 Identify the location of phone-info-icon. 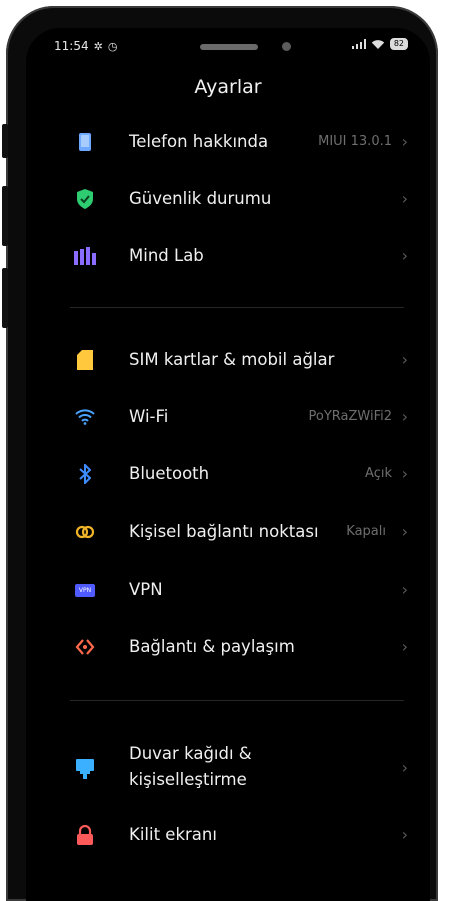
(85, 142).